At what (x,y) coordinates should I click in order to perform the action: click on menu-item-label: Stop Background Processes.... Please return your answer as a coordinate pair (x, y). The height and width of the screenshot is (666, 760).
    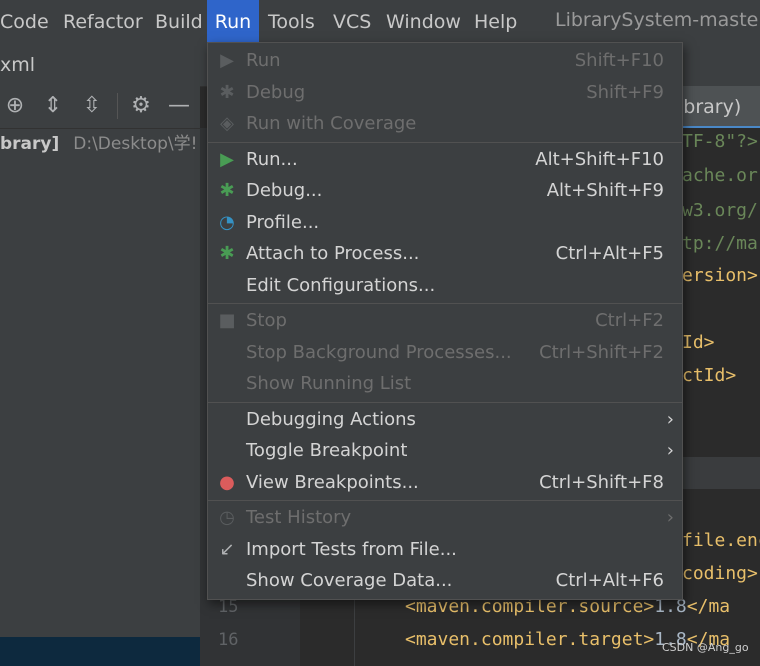
    Looking at the image, I should click on (379, 352).